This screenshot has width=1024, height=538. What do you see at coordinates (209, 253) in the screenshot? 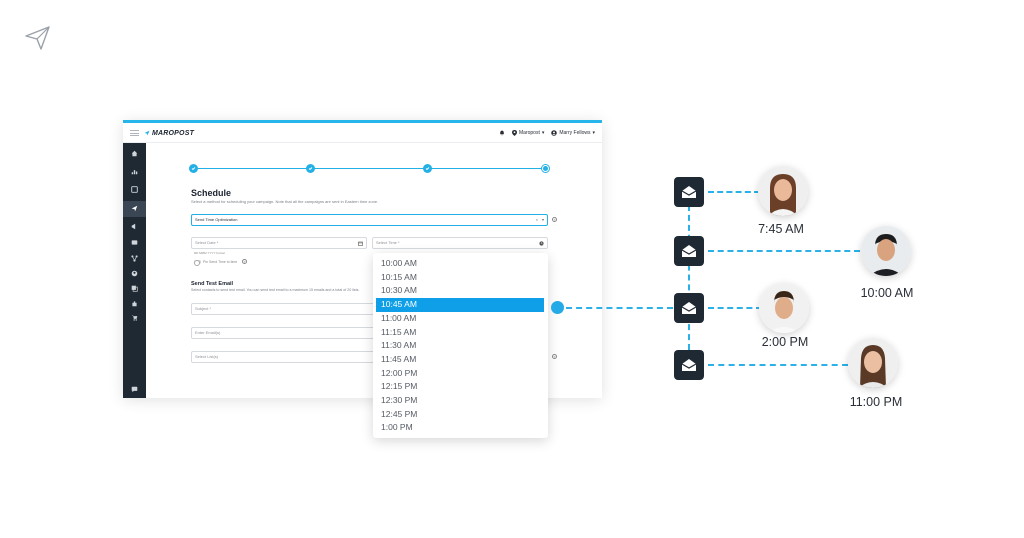
I see `date-format-hint: DD MMM YYYY format` at bounding box center [209, 253].